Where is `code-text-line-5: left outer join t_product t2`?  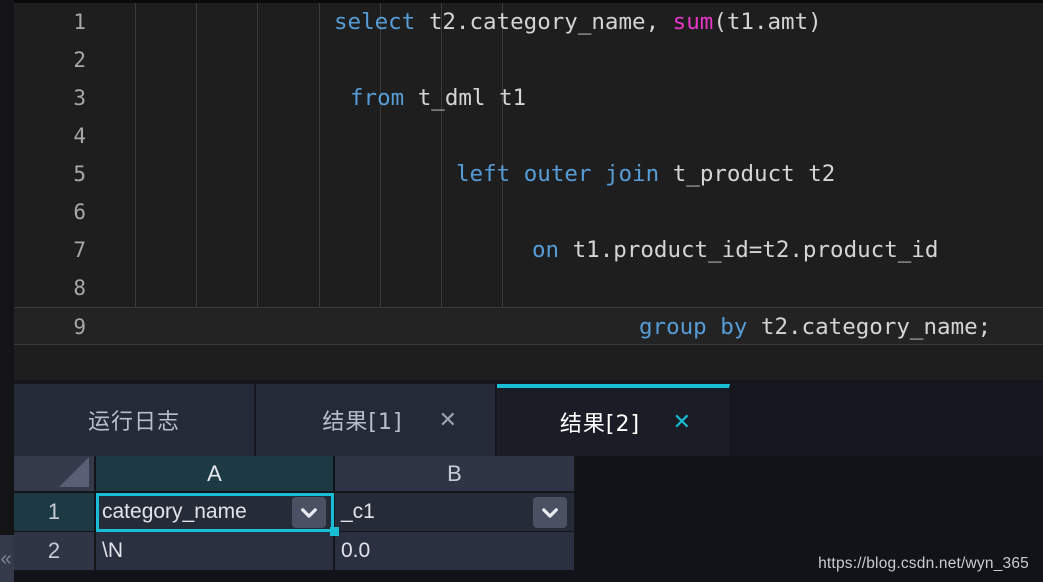
code-text-line-5: left outer join t_product t2 is located at coordinates (646, 174).